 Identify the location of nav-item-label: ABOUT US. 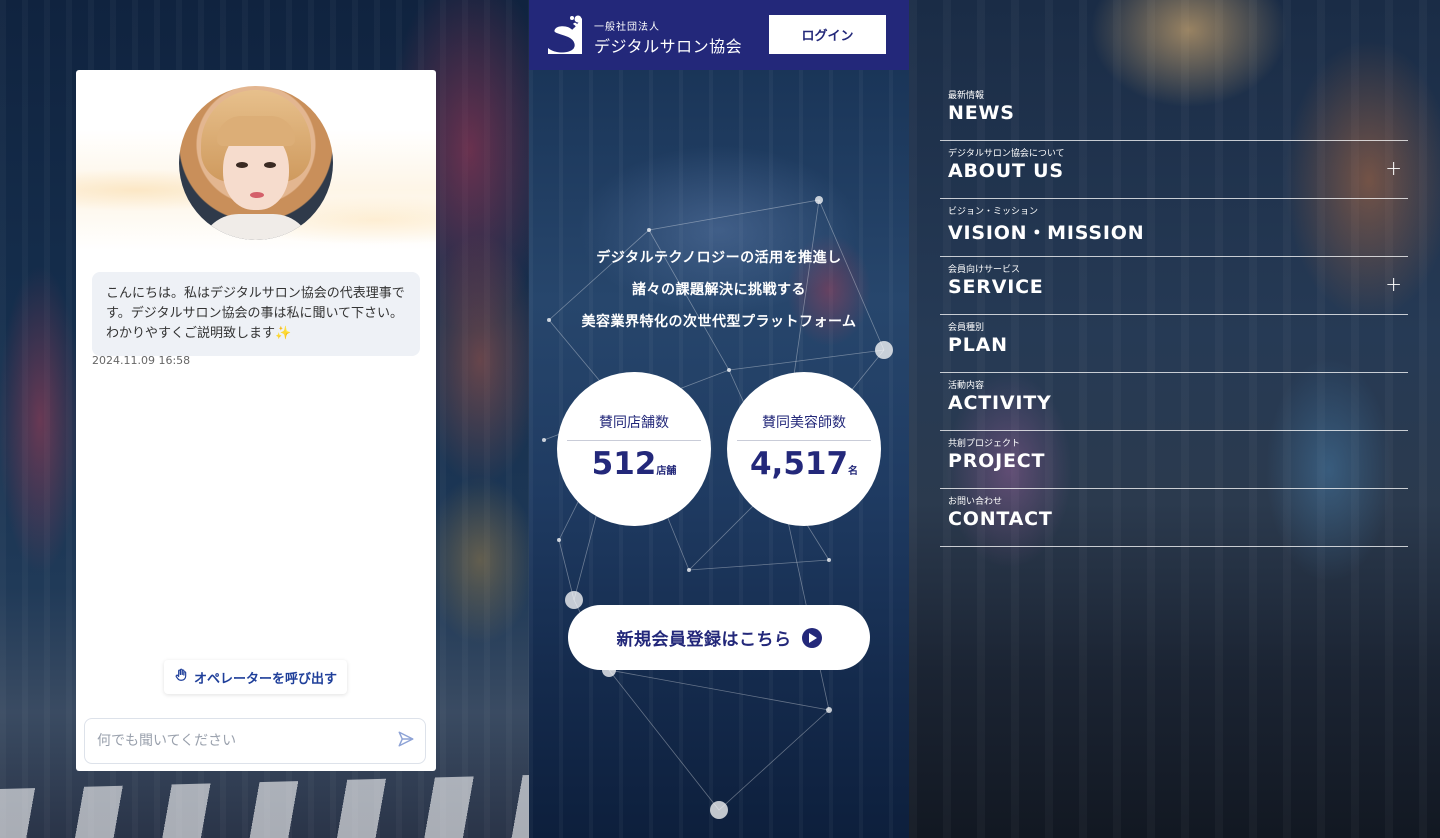
(1006, 171).